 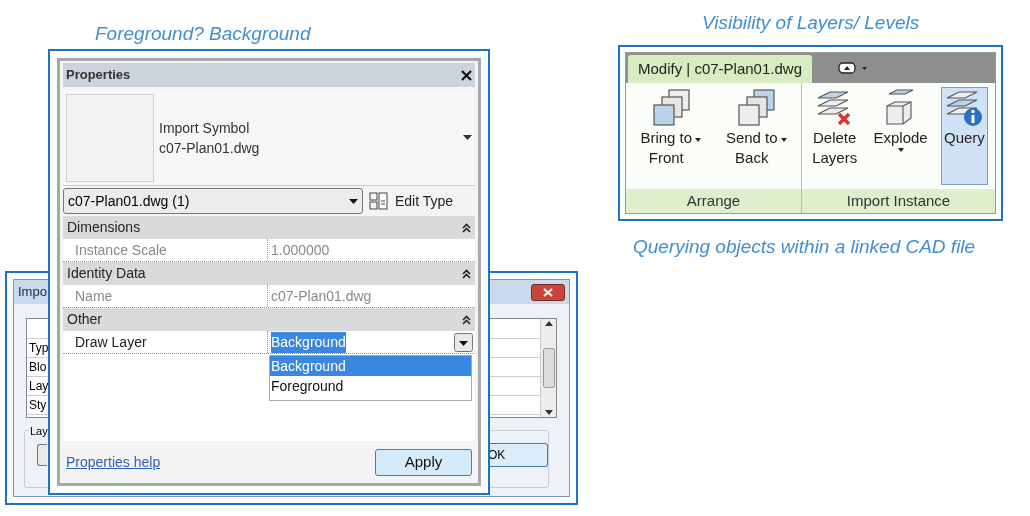 I want to click on ribbon-button-label: Layers, so click(x=835, y=158).